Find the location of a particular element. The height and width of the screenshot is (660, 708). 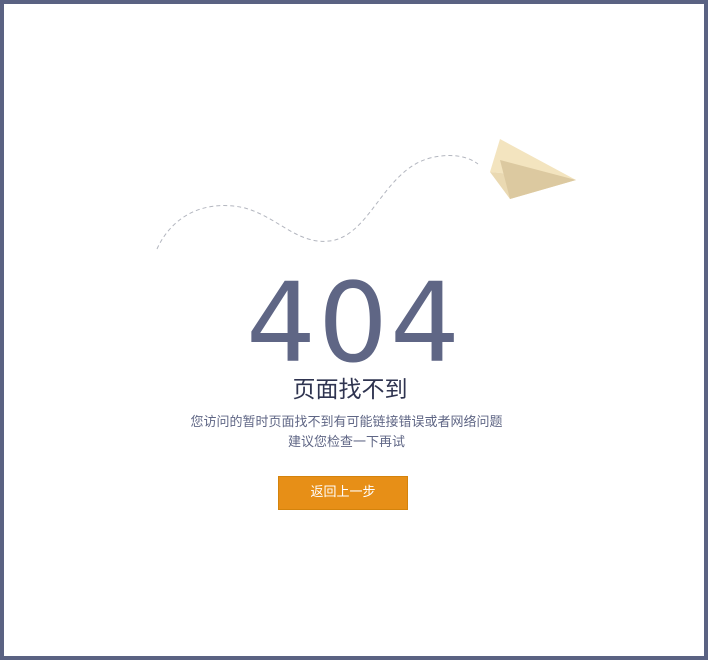

page-title: 页面找不到 is located at coordinates (350, 390).